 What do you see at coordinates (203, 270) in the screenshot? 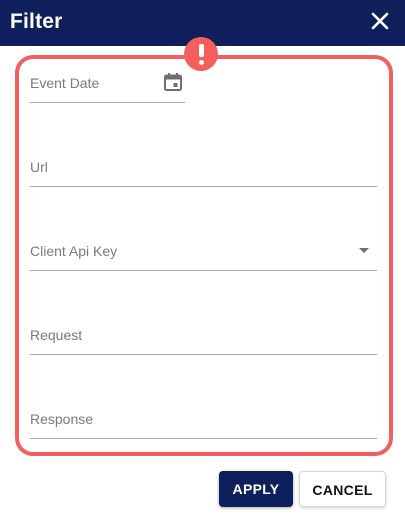
I see `client-api-key-underline` at bounding box center [203, 270].